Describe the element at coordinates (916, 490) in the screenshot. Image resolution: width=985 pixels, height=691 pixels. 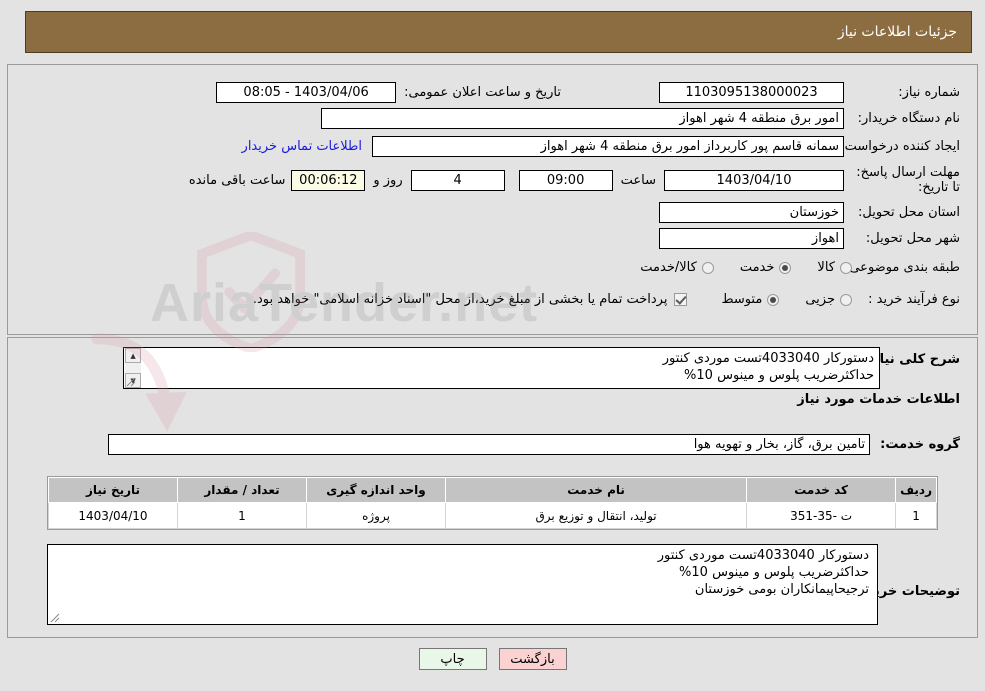
I see `col-header-radif: ردیف` at that location.